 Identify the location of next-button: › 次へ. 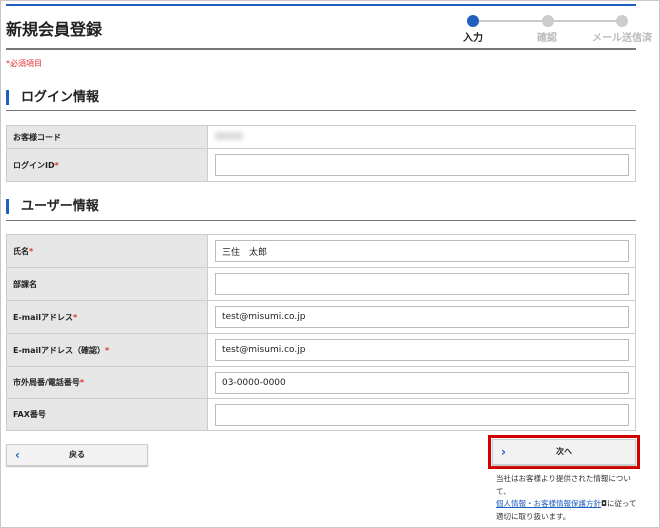
(564, 452).